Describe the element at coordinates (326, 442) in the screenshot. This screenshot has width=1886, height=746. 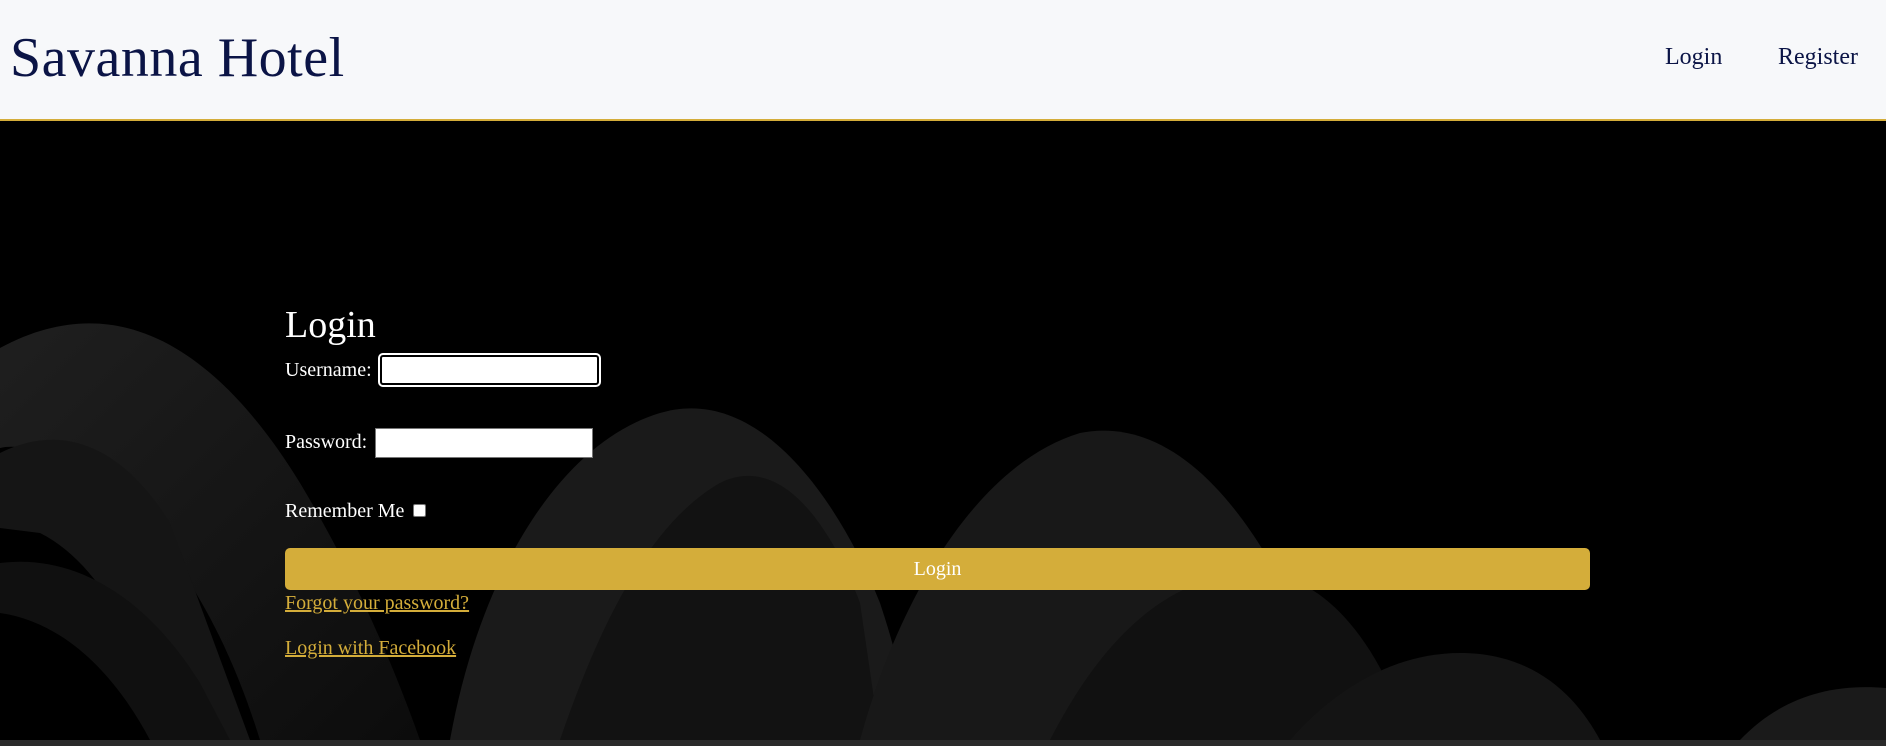
I see `password-label: Password:` at that location.